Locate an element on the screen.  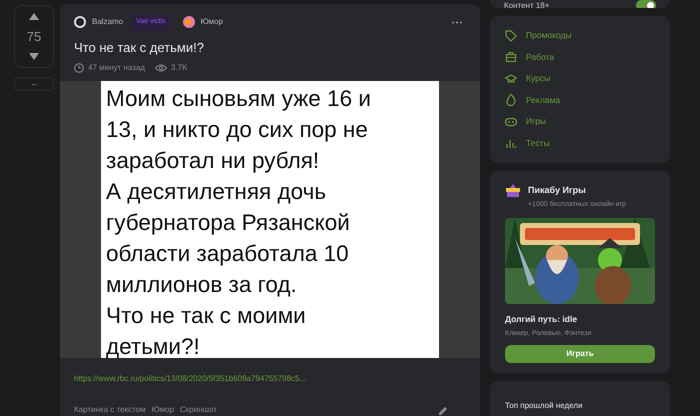
menu-item: Промокоды is located at coordinates (580, 35).